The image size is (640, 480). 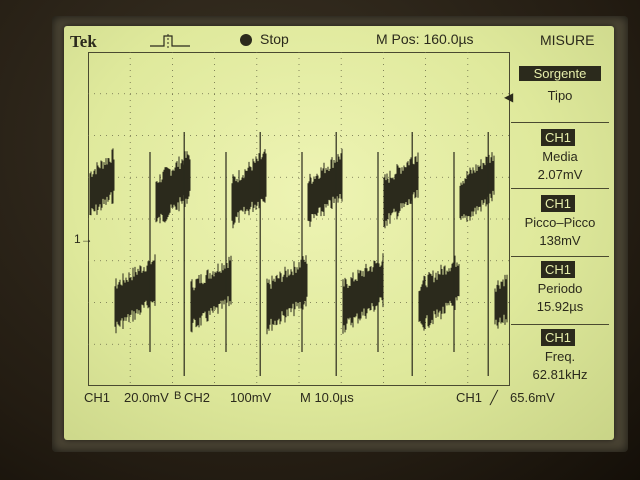 I want to click on source-type-button: Sorgente Tipo, so click(x=560, y=87).